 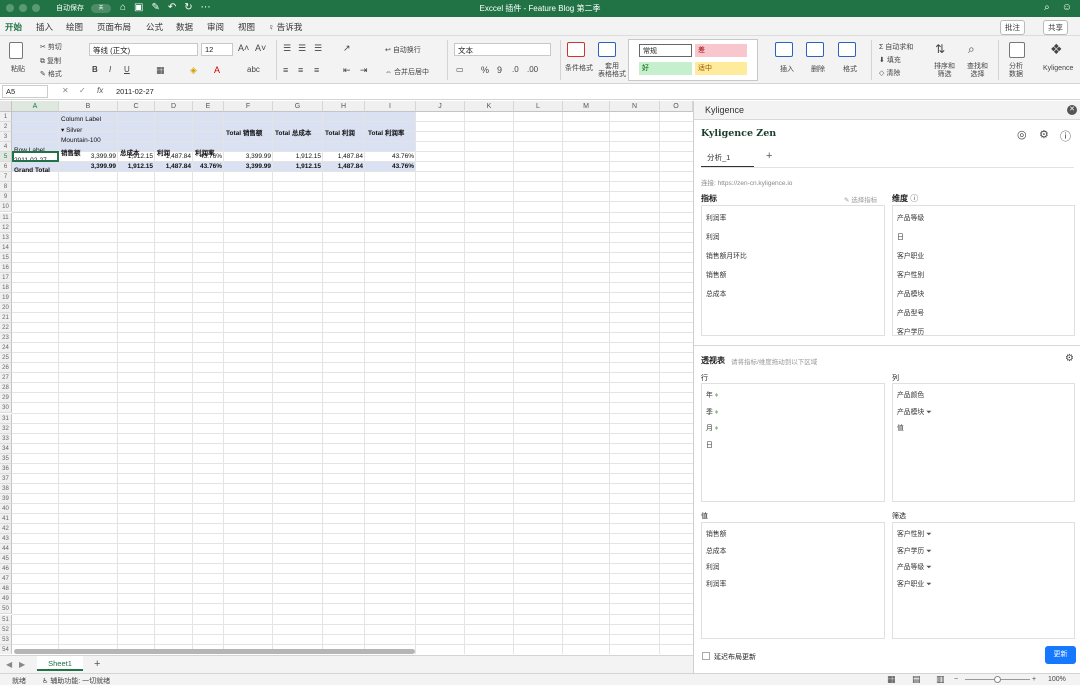 I want to click on style-normal: 常规, so click(x=665, y=50).